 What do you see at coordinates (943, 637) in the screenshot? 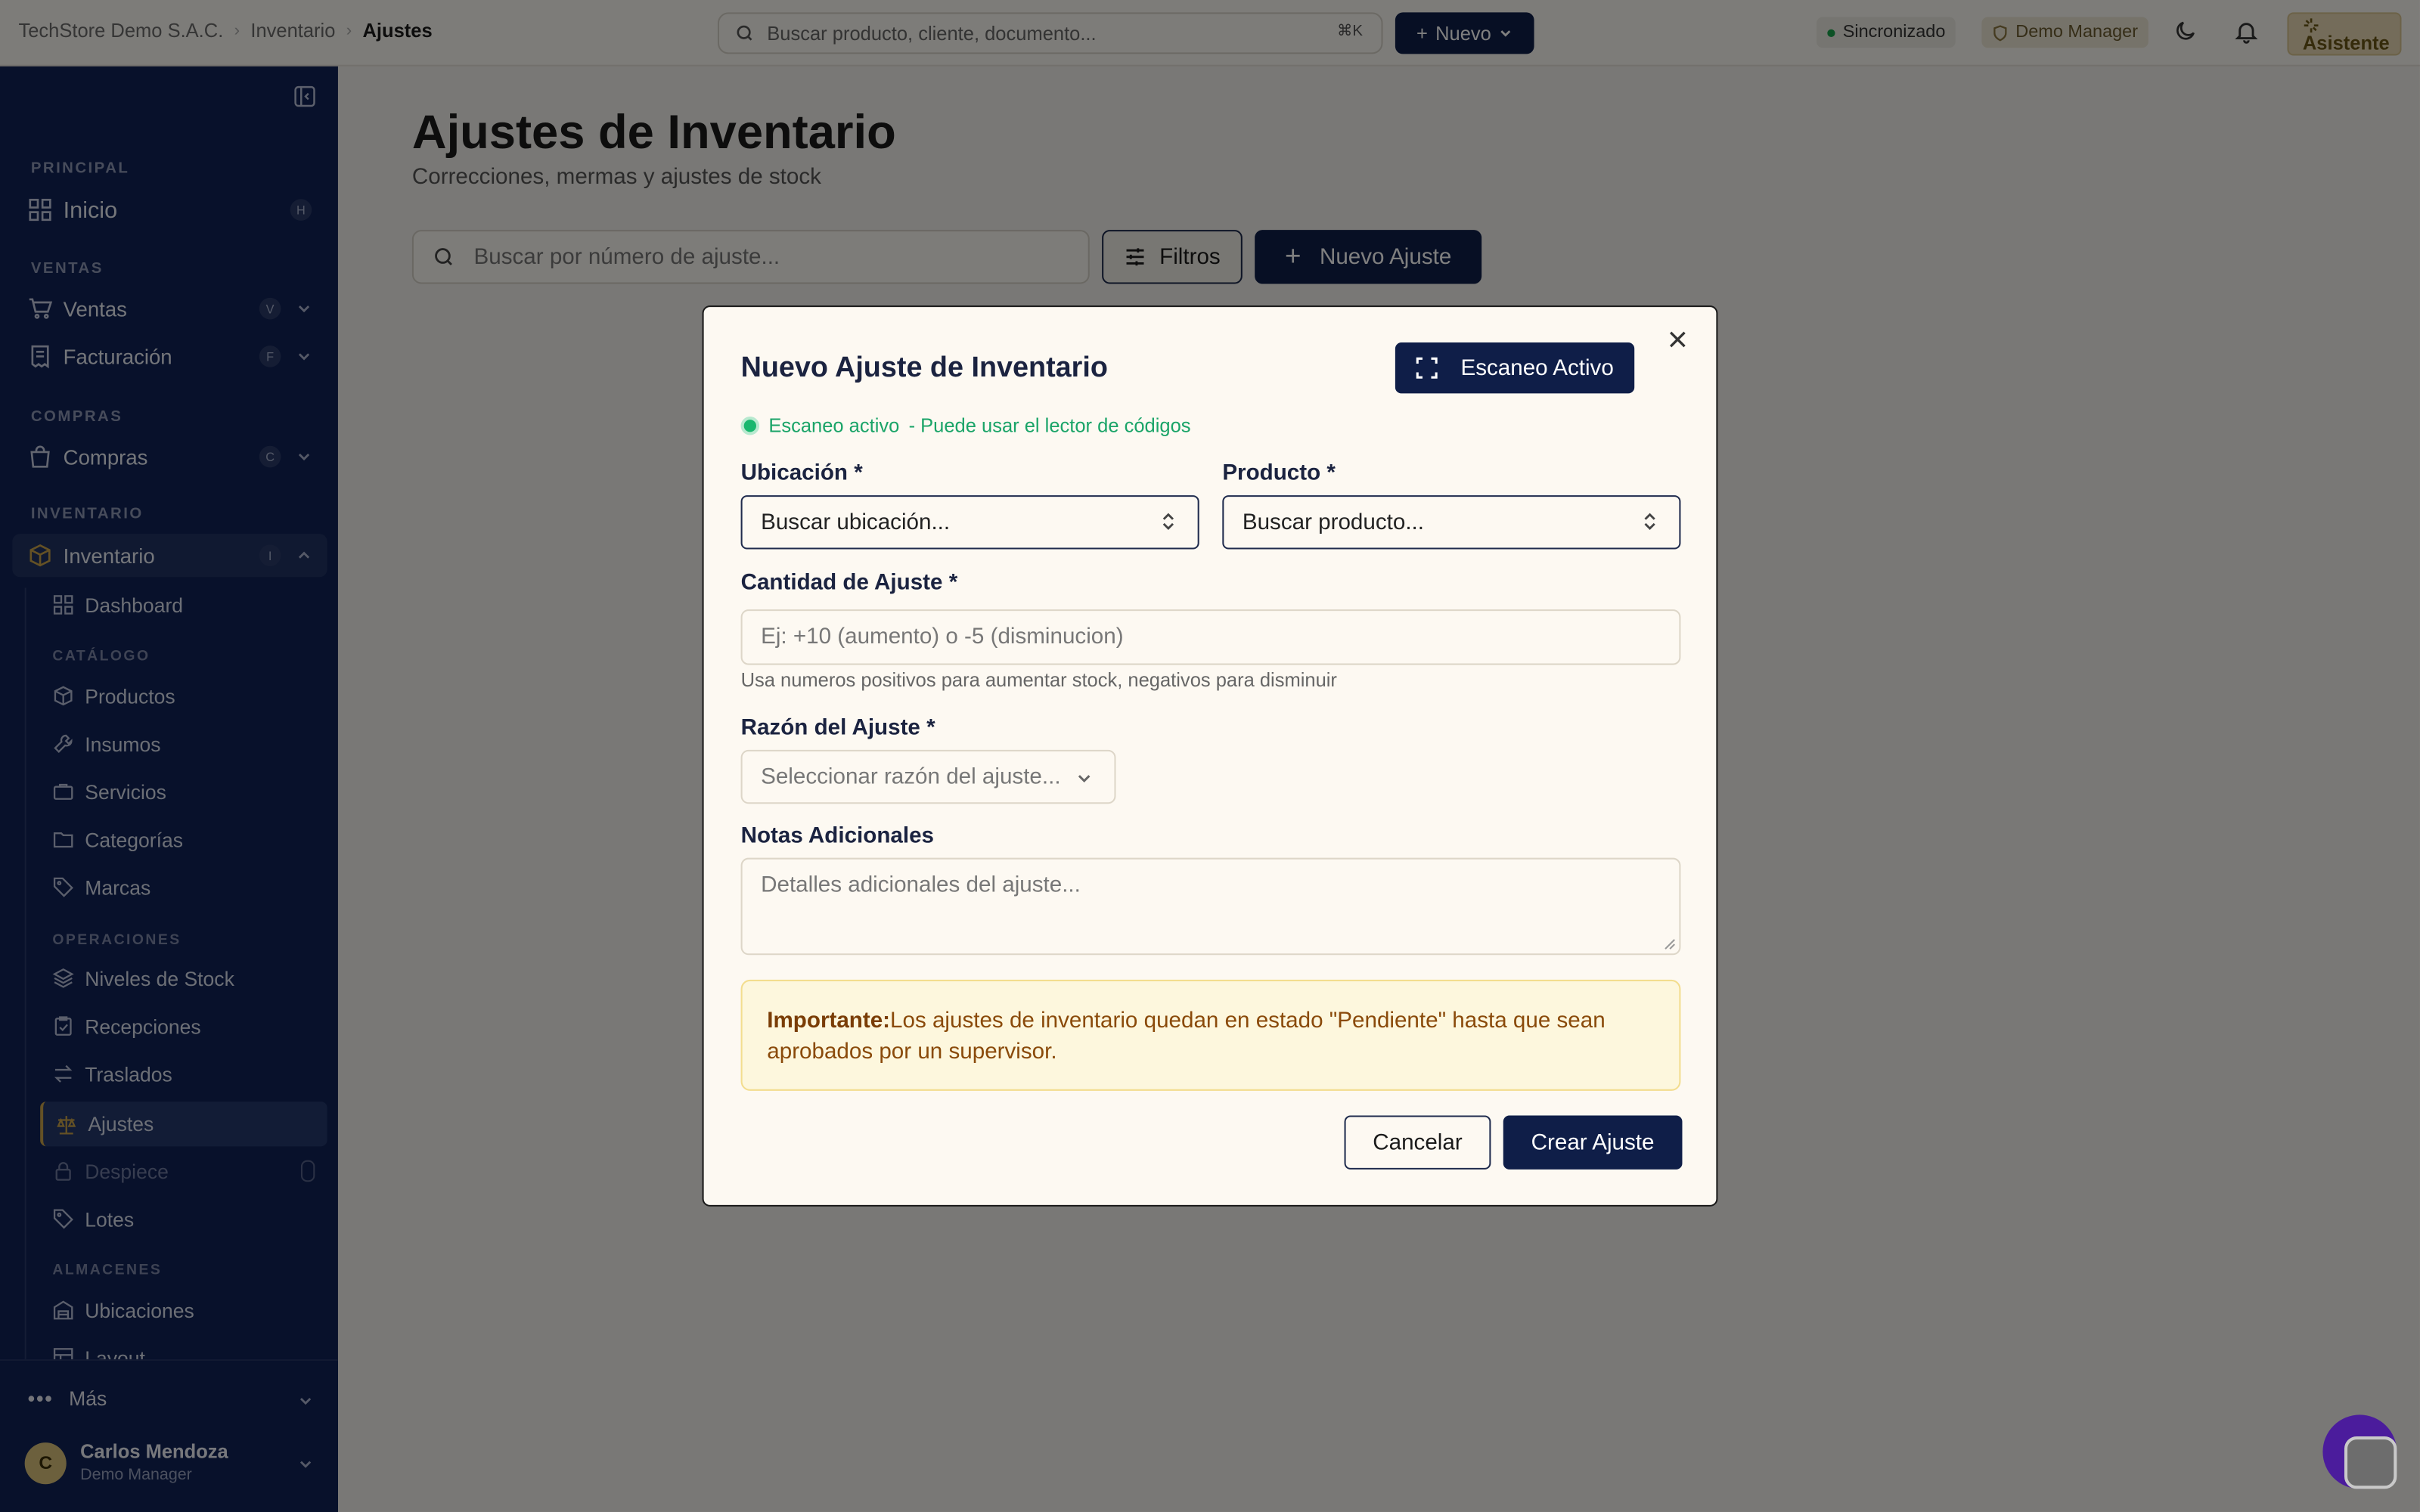
I see `quantity-placeholder: Ej: +10 (aumento) o -5 (disminucion)` at bounding box center [943, 637].